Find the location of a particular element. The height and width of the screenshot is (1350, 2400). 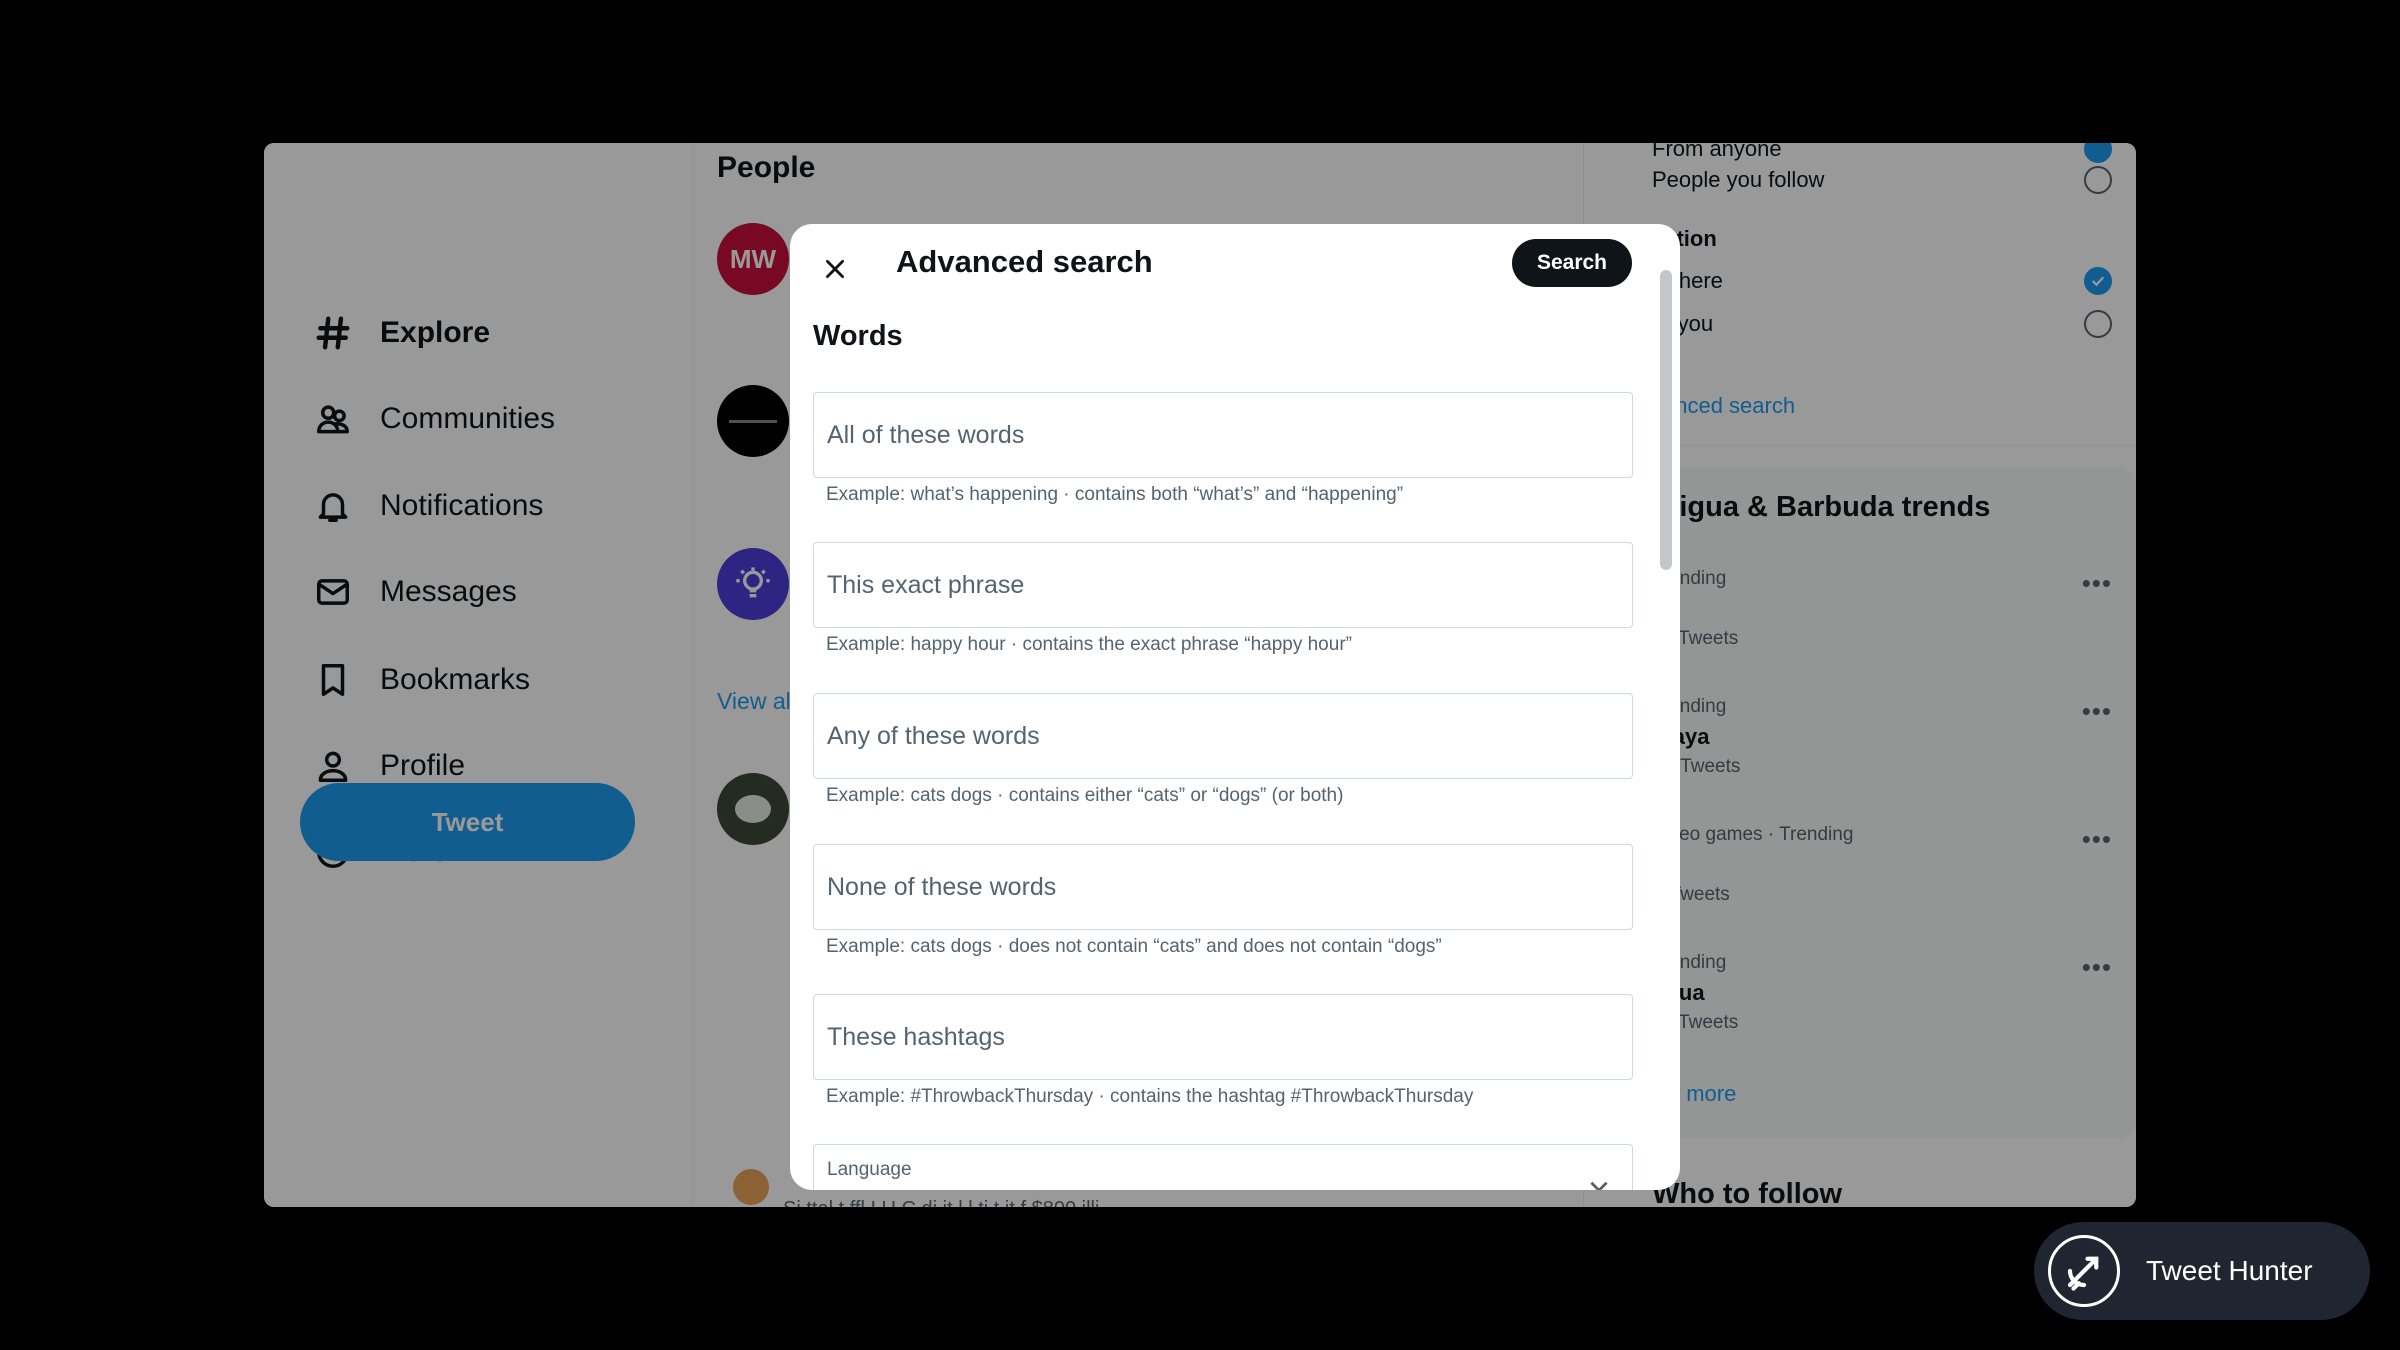

none-words-input is located at coordinates (1223, 887).